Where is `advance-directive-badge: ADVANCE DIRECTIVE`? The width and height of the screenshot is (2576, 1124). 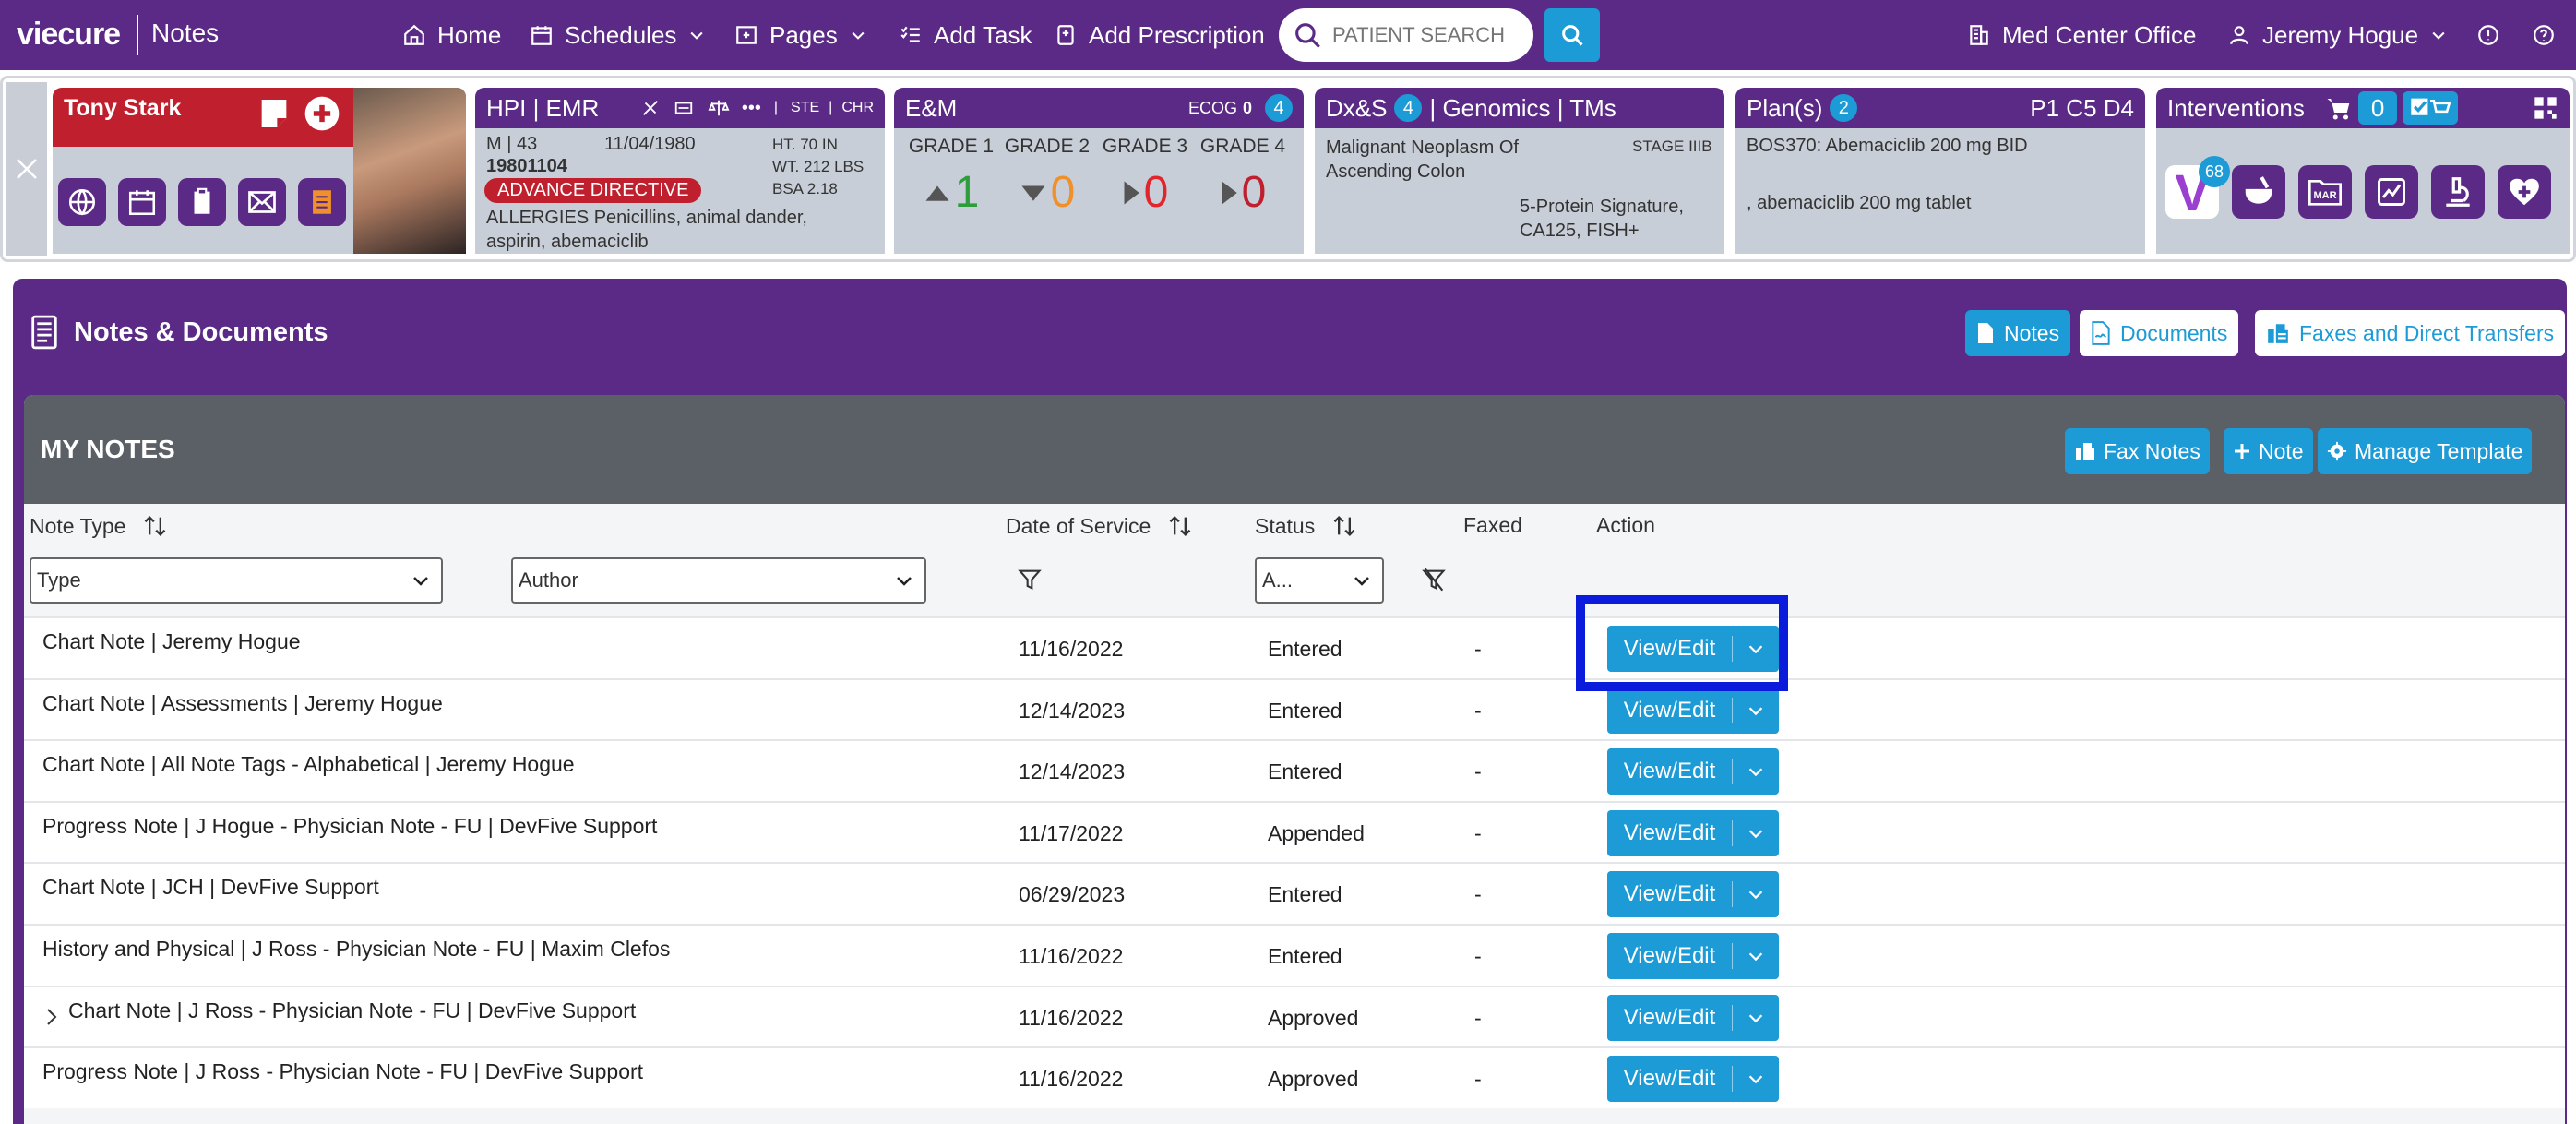
advance-directive-badge: ADVANCE DIRECTIVE is located at coordinates (593, 190).